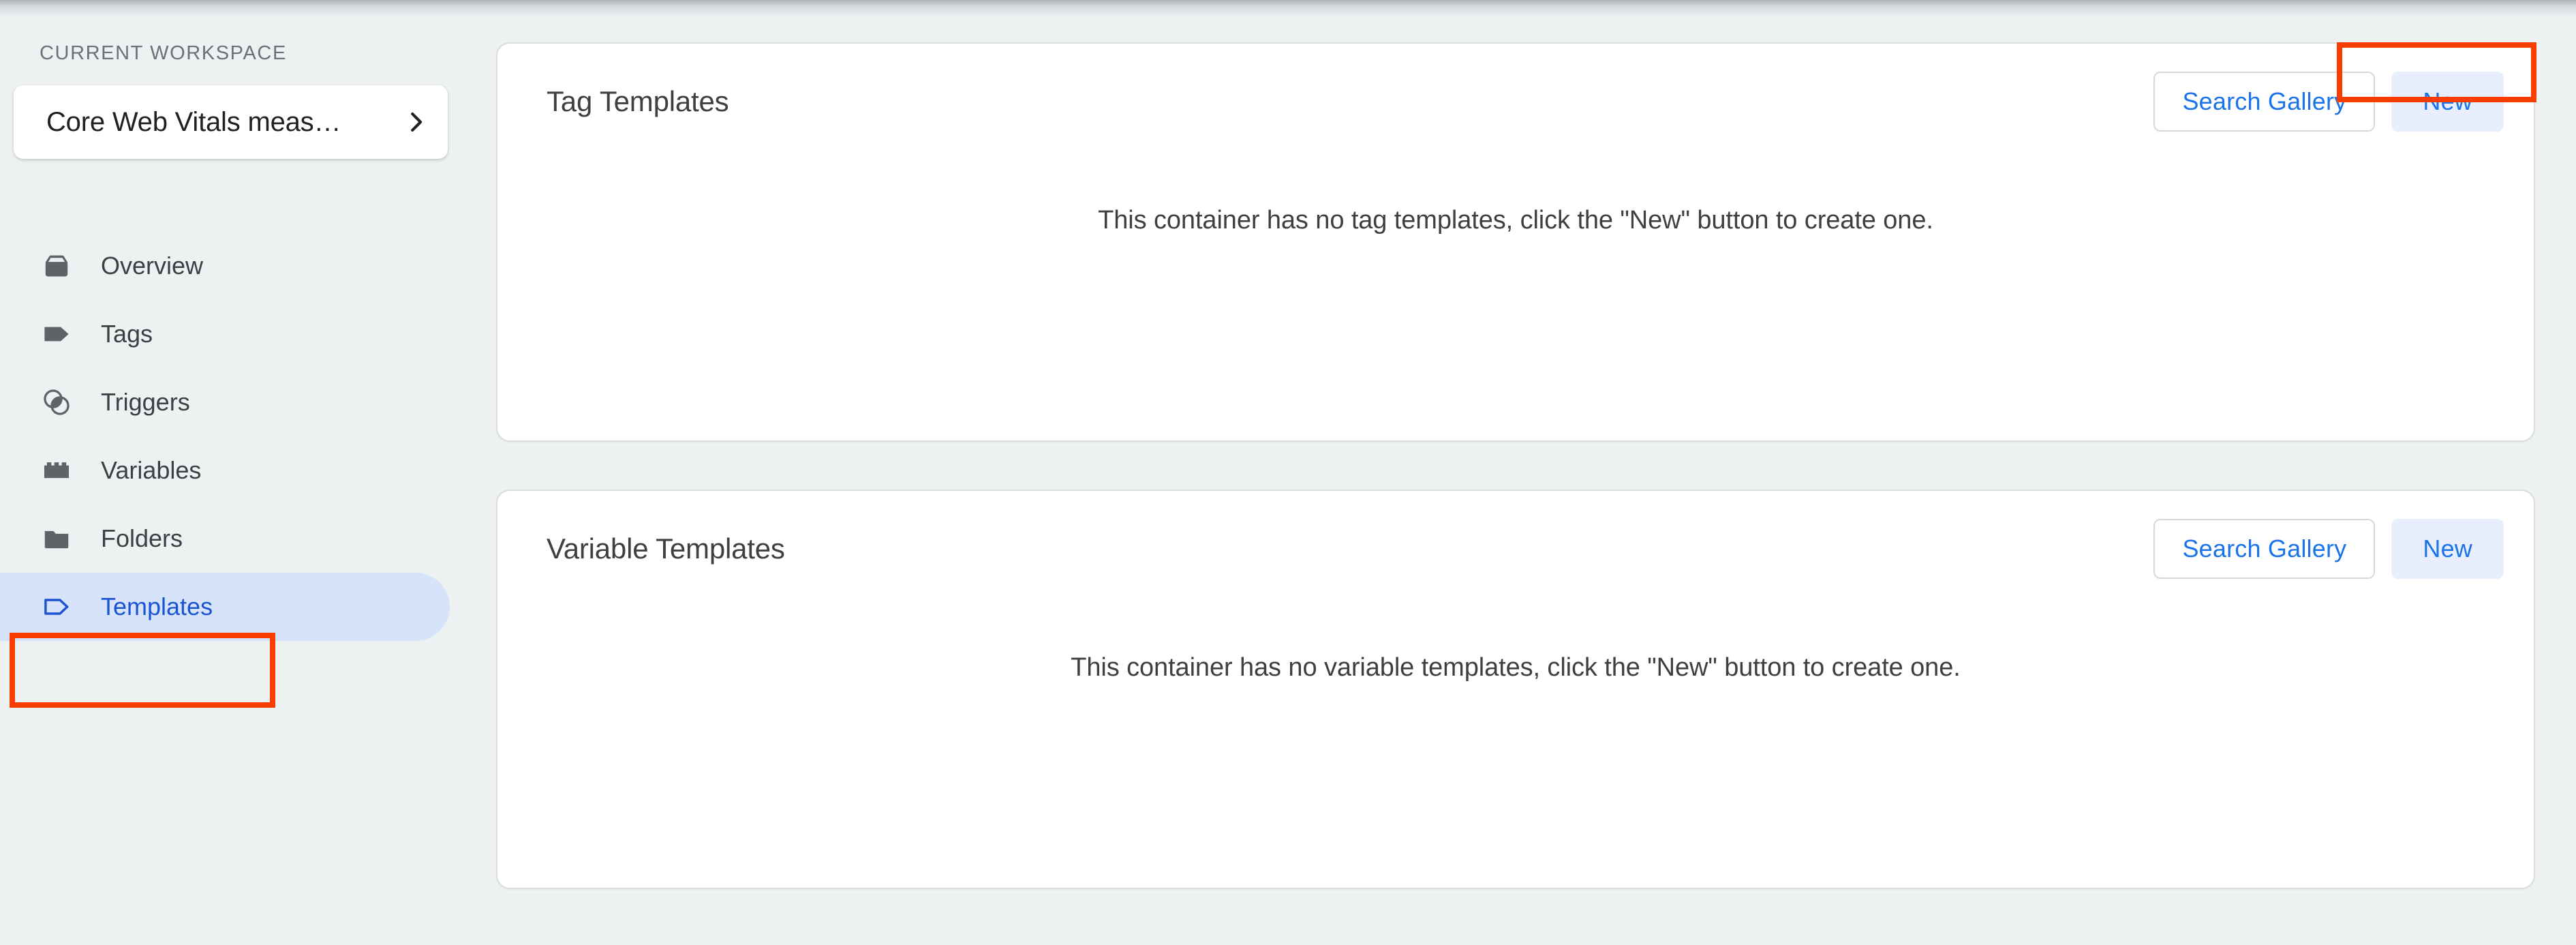  What do you see at coordinates (56, 470) in the screenshot?
I see `brick-icon` at bounding box center [56, 470].